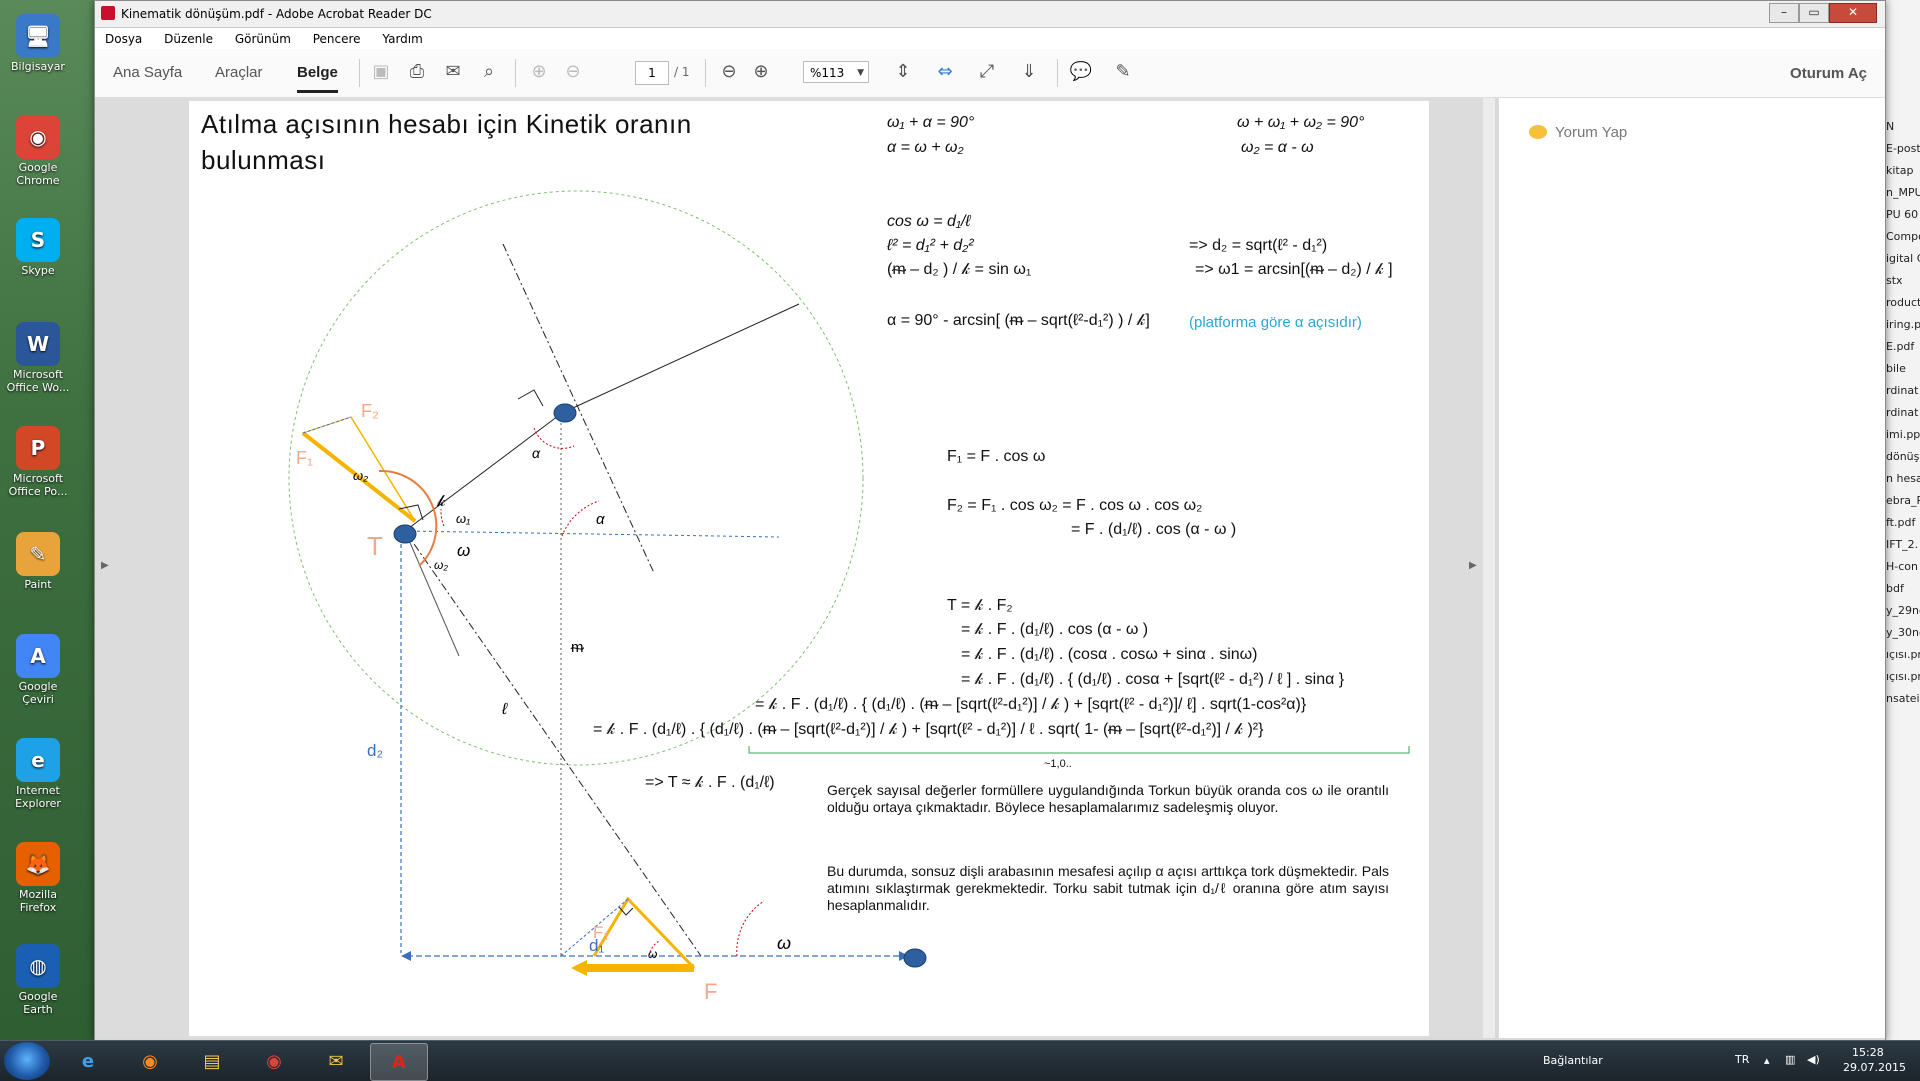  What do you see at coordinates (122, 37) in the screenshot?
I see `menu-file: Dosya` at bounding box center [122, 37].